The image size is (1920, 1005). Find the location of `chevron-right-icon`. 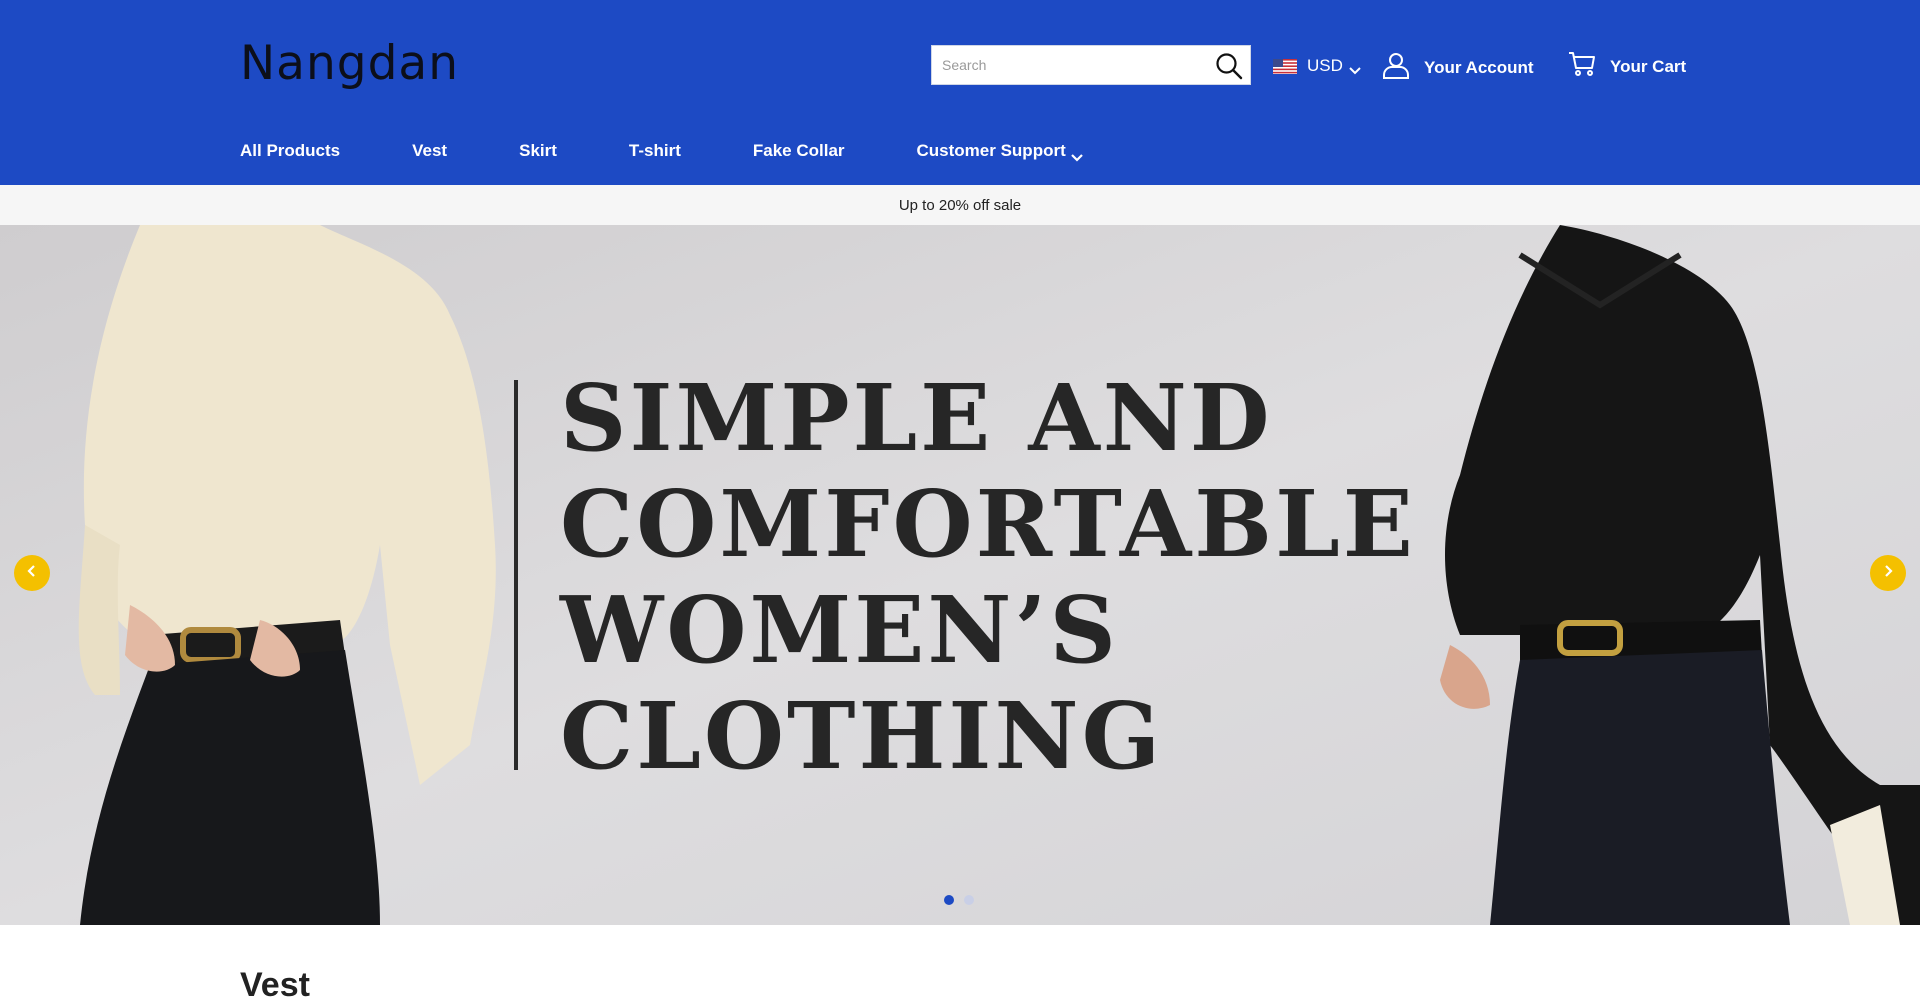

chevron-right-icon is located at coordinates (1888, 573).